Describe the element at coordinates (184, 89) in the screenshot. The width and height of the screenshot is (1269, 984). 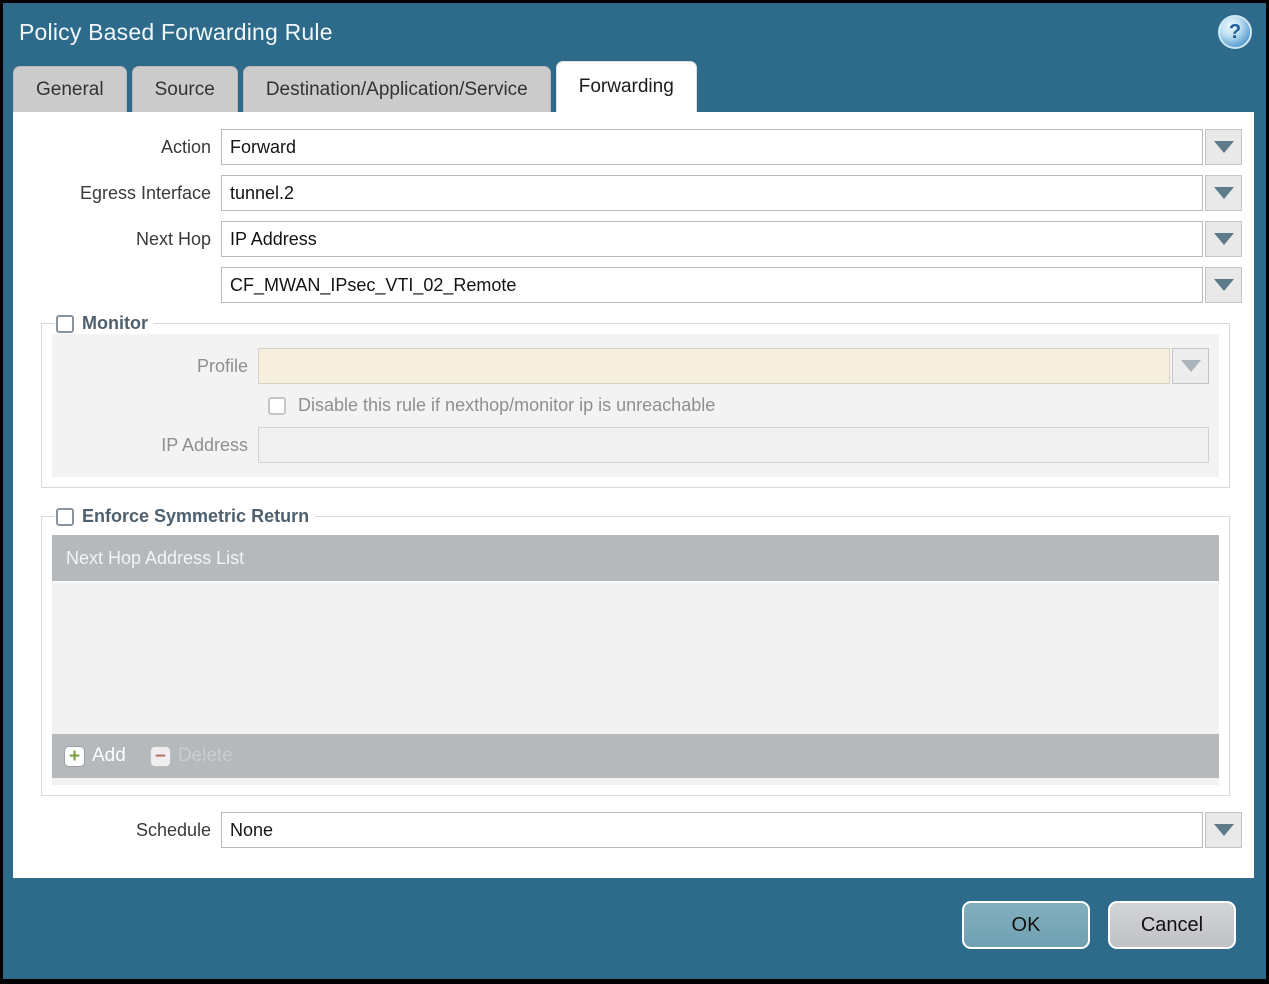
I see `tab-source: Source` at that location.